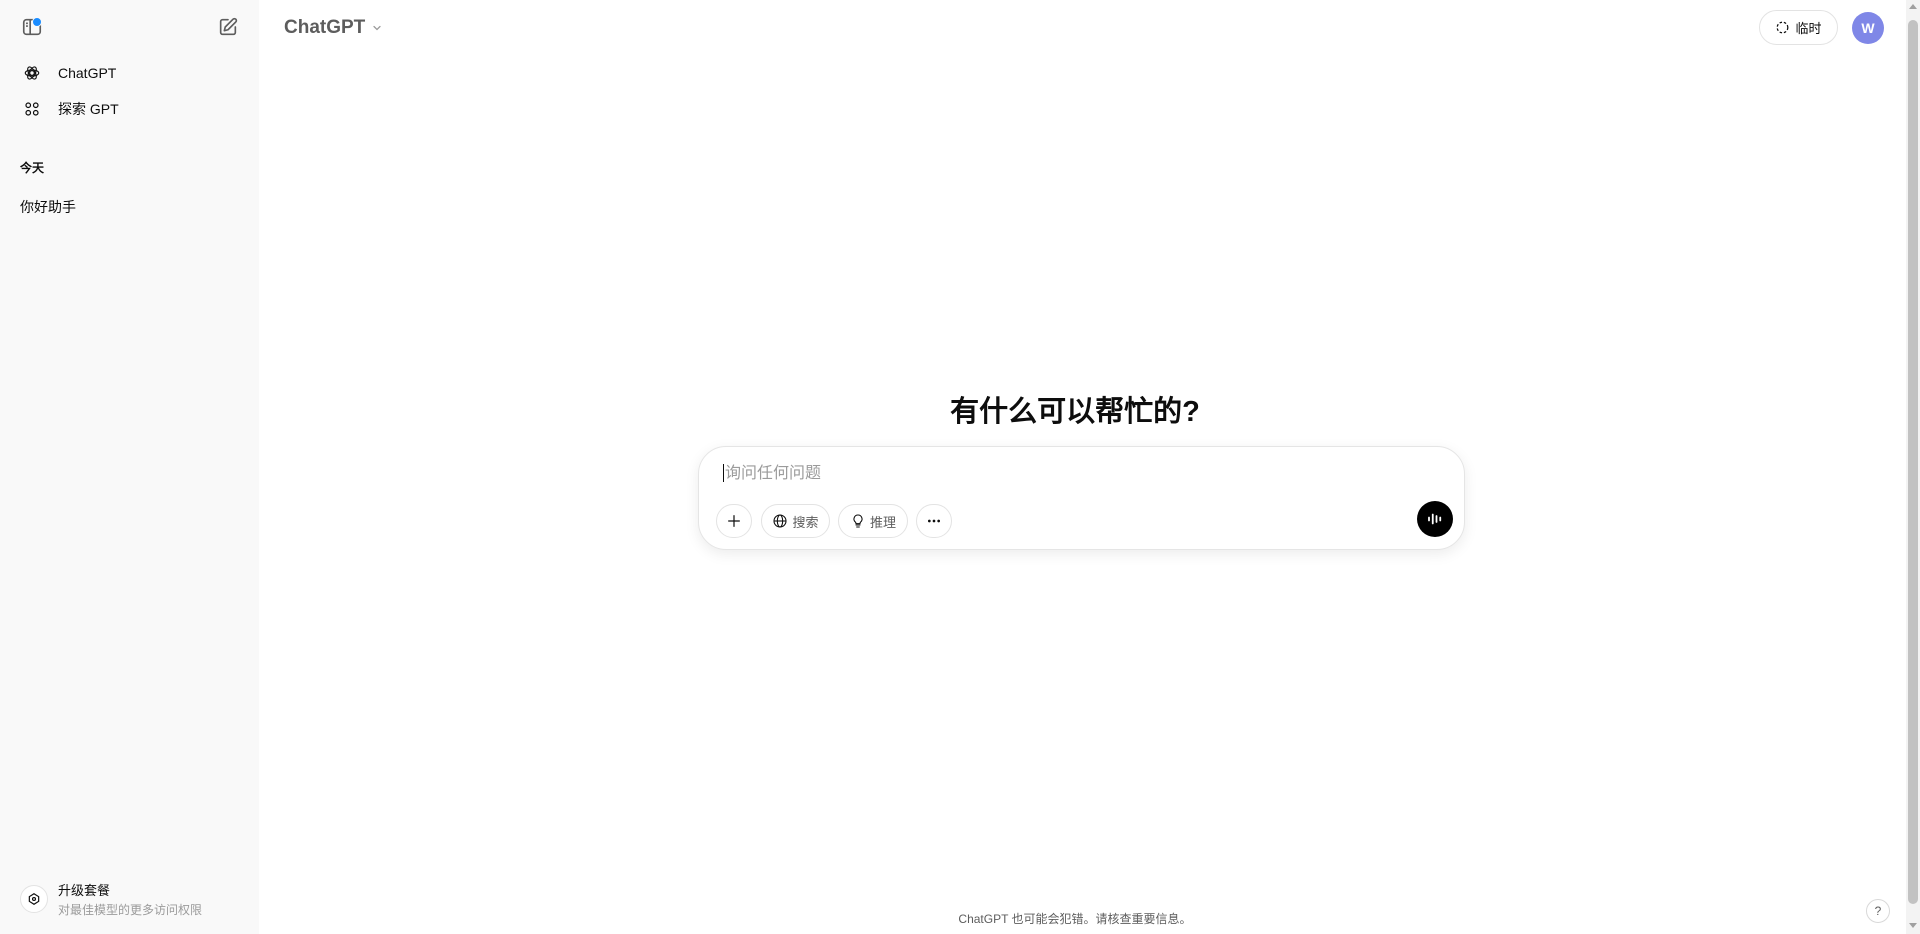 Image resolution: width=1920 pixels, height=934 pixels. What do you see at coordinates (882, 522) in the screenshot?
I see `reason-button-label: 推理` at bounding box center [882, 522].